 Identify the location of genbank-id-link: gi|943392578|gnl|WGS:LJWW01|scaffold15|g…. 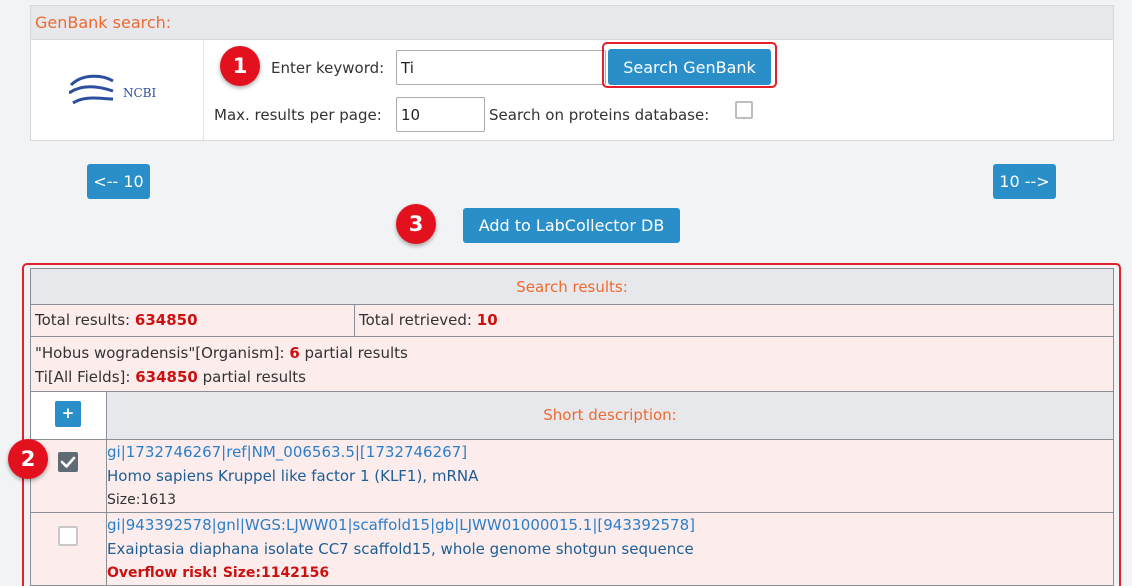
(610, 525).